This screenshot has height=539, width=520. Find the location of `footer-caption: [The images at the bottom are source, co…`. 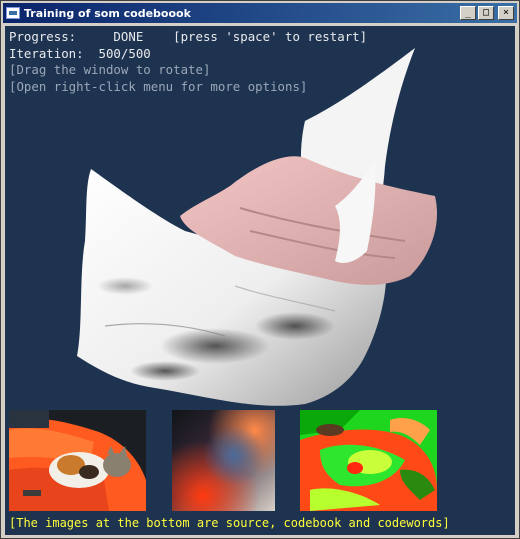

footer-caption: [The images at the bottom are source, co… is located at coordinates (229, 523).